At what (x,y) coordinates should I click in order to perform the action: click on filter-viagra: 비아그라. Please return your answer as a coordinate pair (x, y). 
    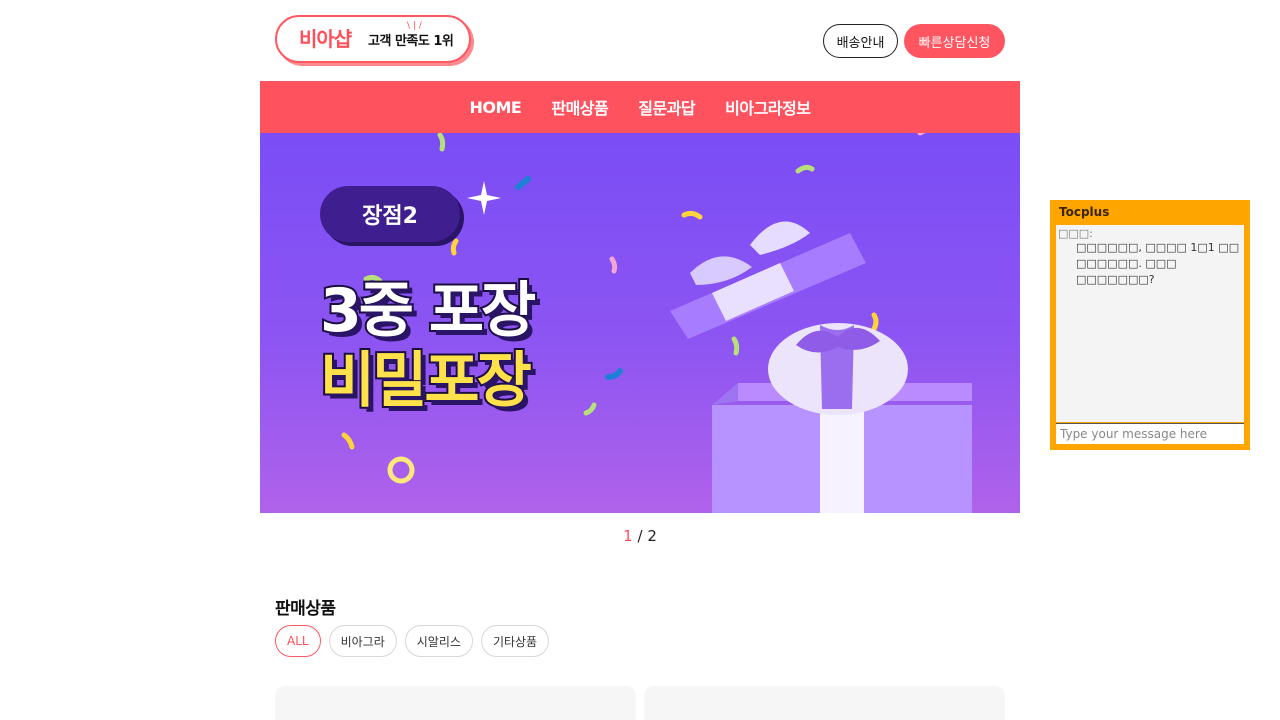
    Looking at the image, I should click on (362, 641).